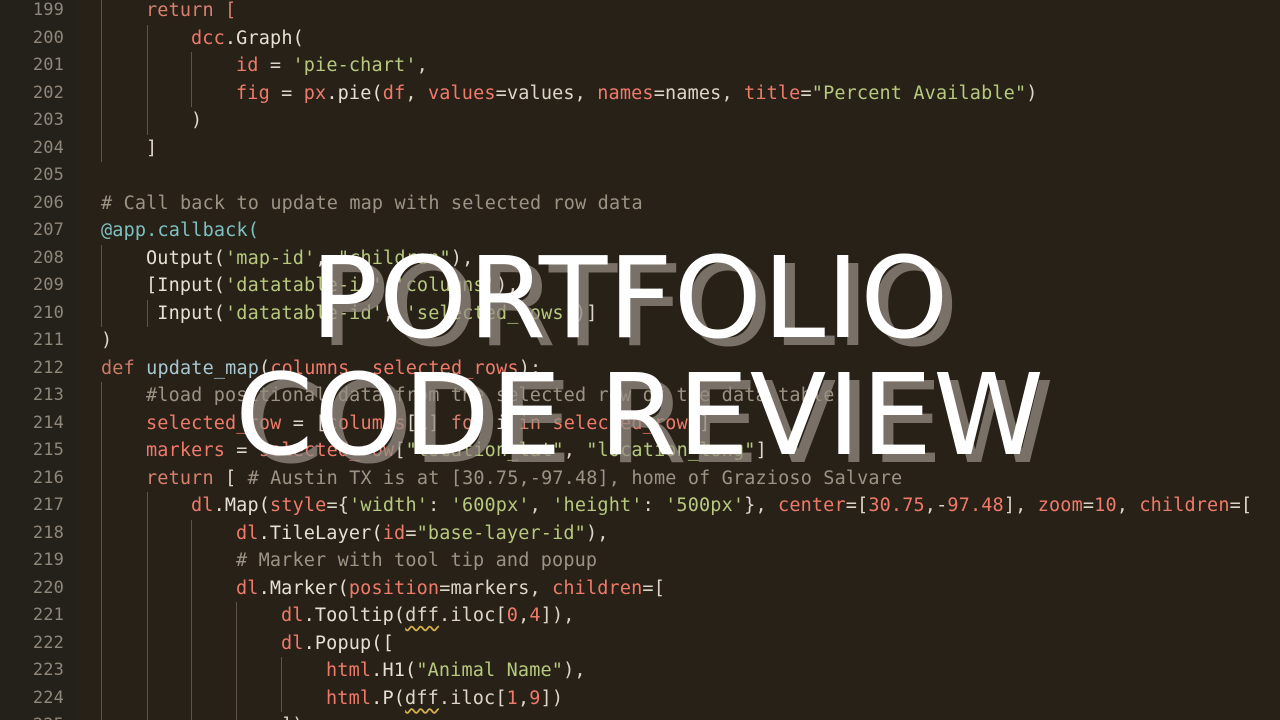 The image size is (1280, 720). Describe the element at coordinates (445, 285) in the screenshot. I see `code-token: 'columns'` at that location.